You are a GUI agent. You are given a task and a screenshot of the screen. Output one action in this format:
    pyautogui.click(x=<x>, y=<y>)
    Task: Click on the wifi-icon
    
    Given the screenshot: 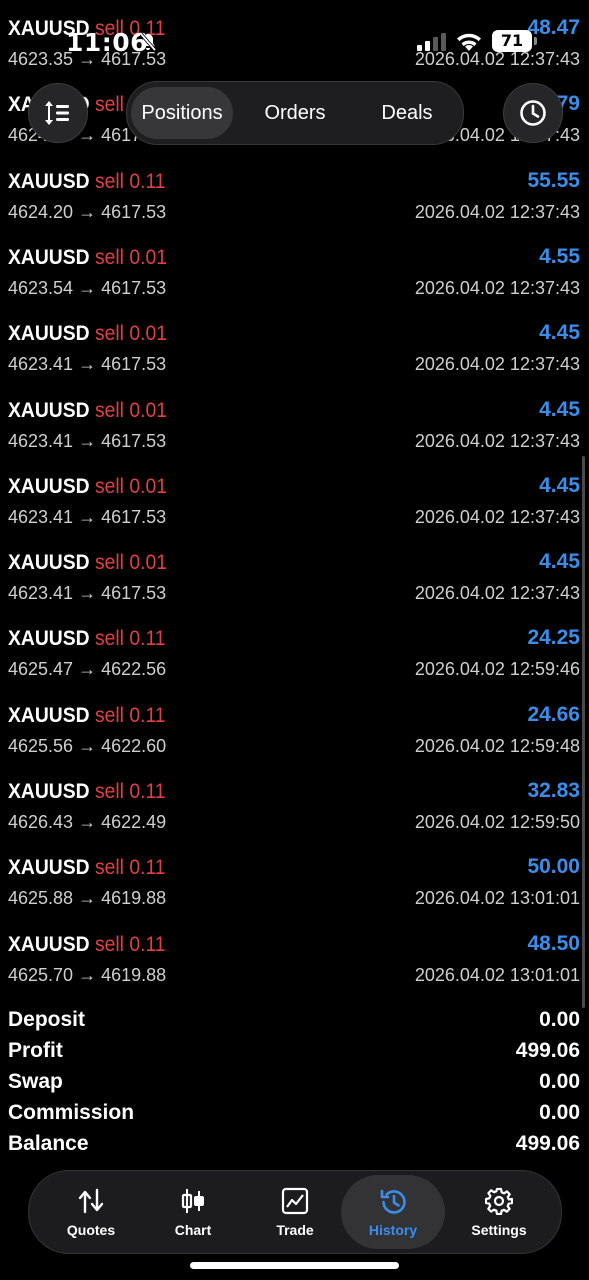 What is the action you would take?
    pyautogui.click(x=469, y=42)
    